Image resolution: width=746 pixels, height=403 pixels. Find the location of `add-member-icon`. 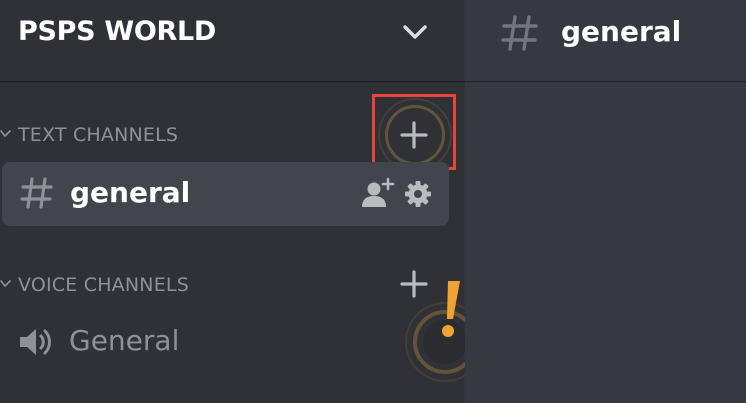

add-member-icon is located at coordinates (378, 193).